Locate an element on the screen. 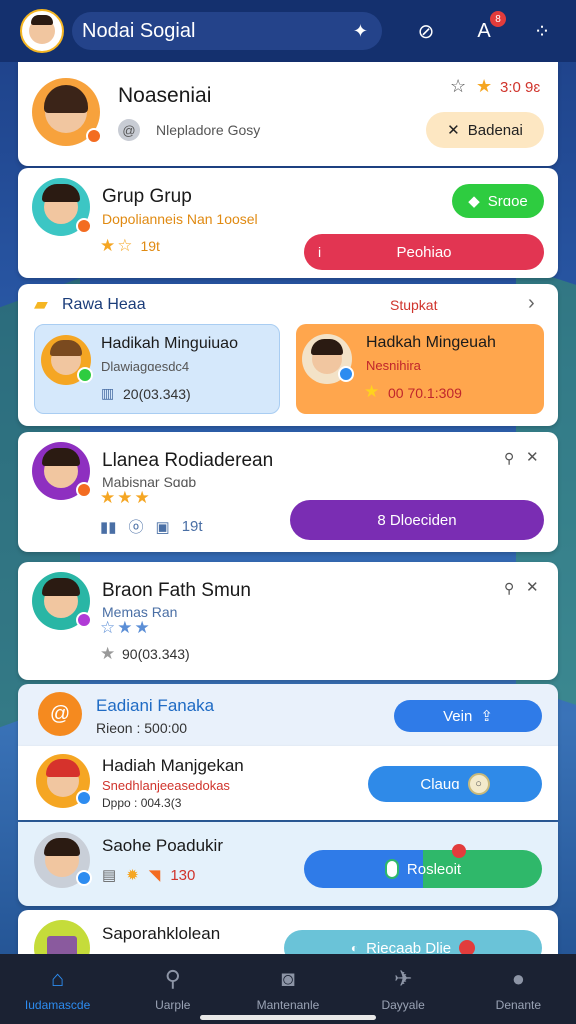 The height and width of the screenshot is (1024, 576). nav-messages: ✈ Dayyale is located at coordinates (403, 989).